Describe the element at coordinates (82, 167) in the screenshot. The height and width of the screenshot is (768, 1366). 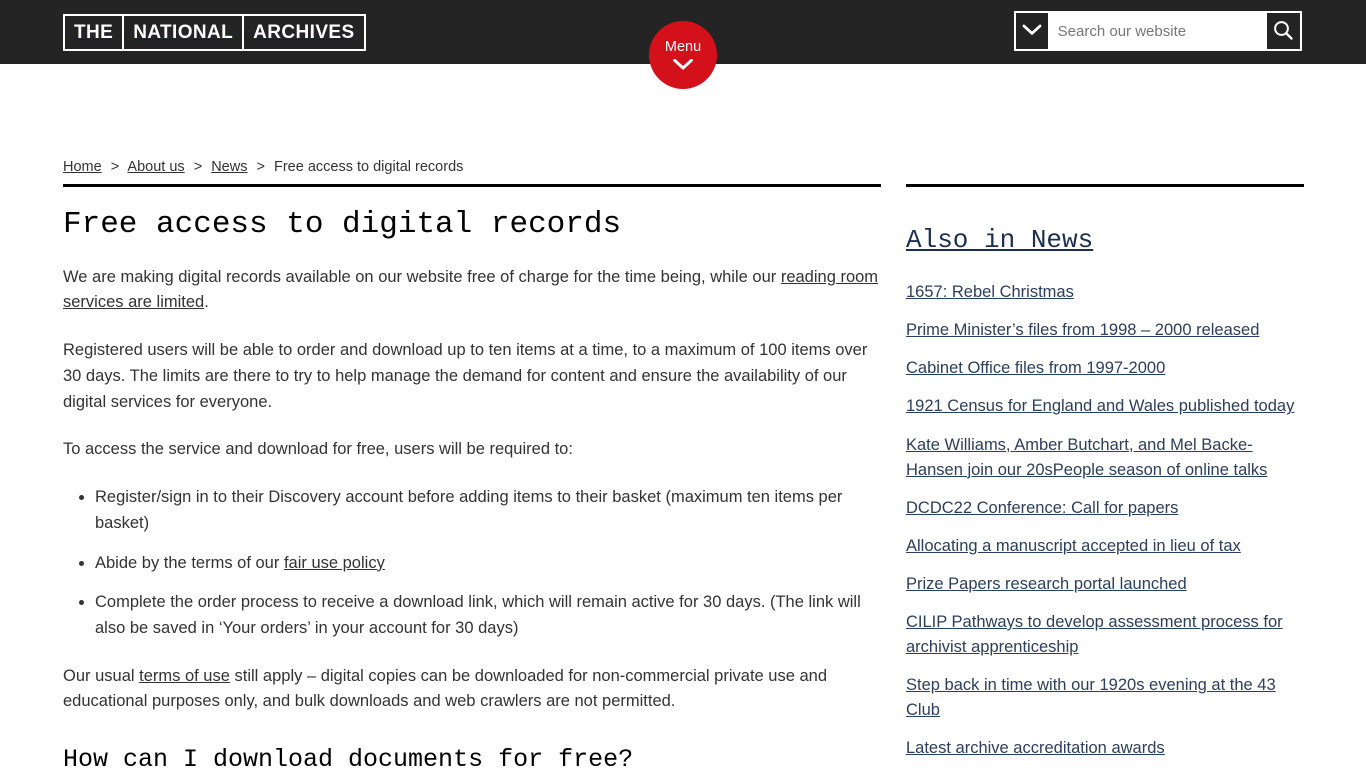
I see `breadcrumb-item-home: Home` at that location.